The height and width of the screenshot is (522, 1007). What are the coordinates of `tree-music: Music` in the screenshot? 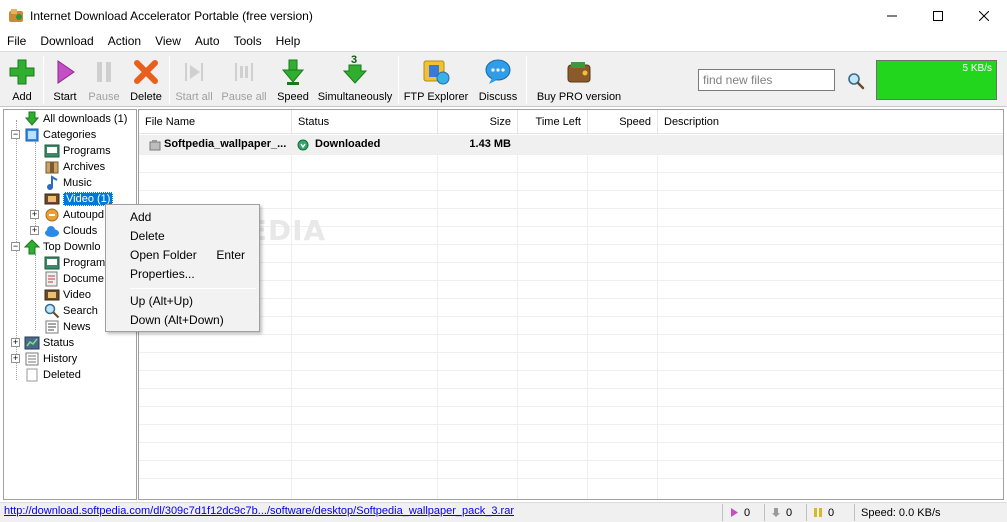 It's located at (68, 183).